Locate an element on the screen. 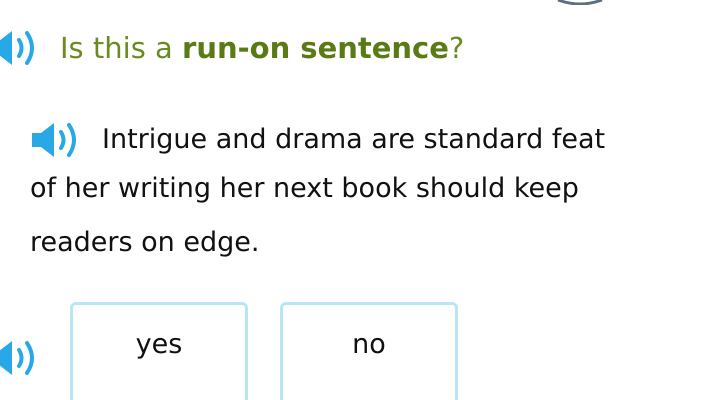 Image resolution: width=708 pixels, height=400 pixels. answer-button: no is located at coordinates (369, 351).